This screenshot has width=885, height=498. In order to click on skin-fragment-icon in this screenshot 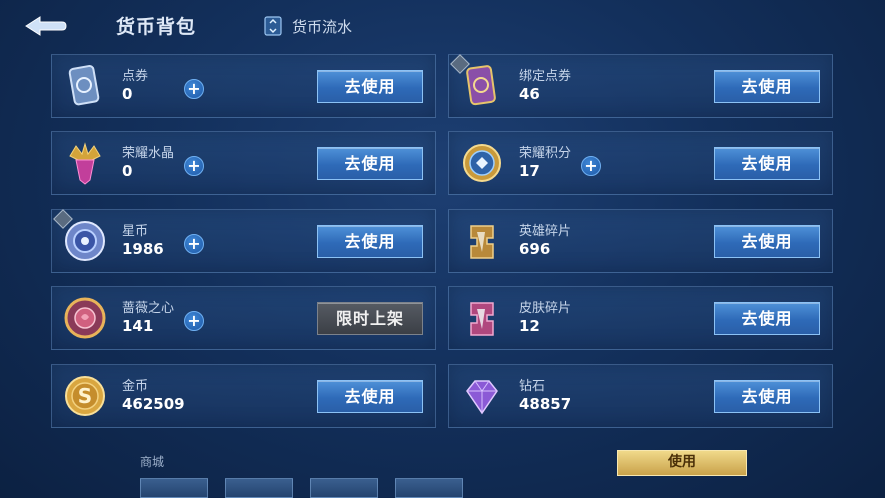, I will do `click(482, 319)`.